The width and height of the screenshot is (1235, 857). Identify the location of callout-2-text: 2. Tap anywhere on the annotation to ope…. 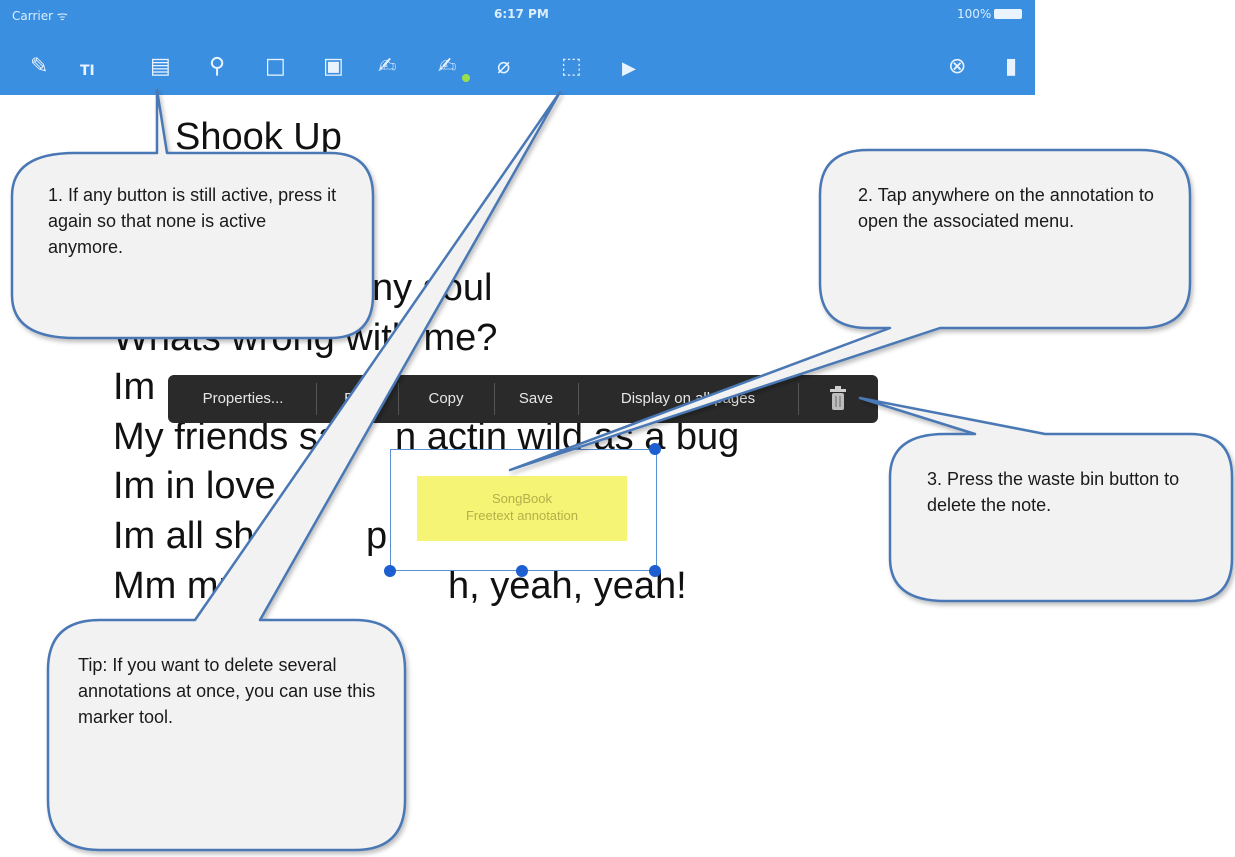
(1006, 208).